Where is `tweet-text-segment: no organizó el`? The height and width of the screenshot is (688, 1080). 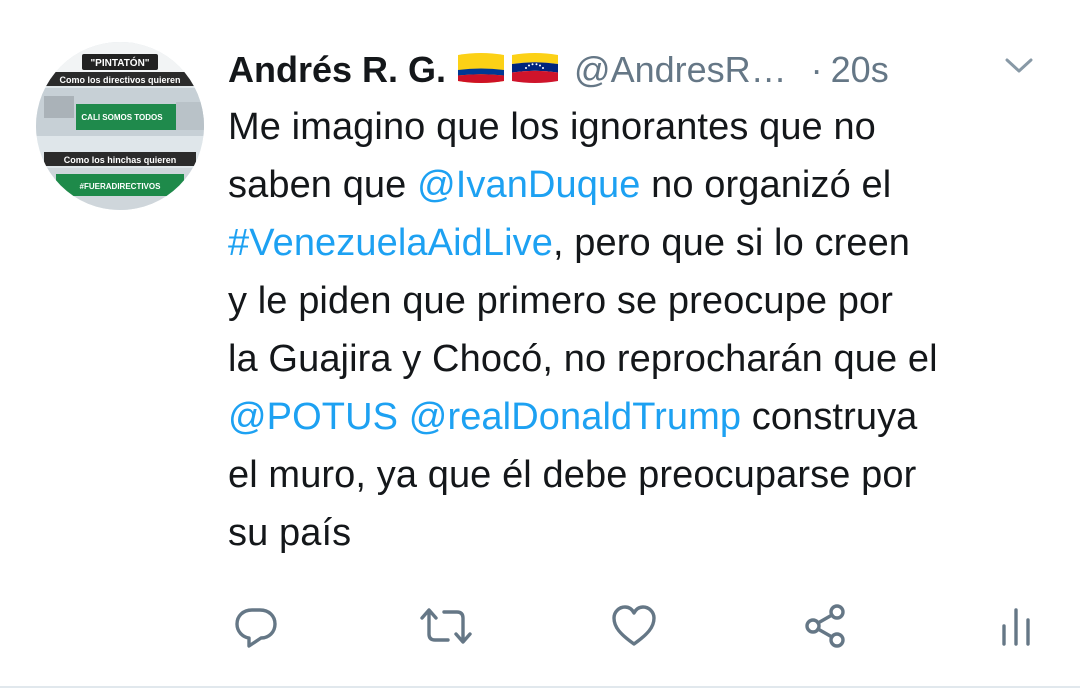
tweet-text-segment: no organizó el is located at coordinates (766, 185).